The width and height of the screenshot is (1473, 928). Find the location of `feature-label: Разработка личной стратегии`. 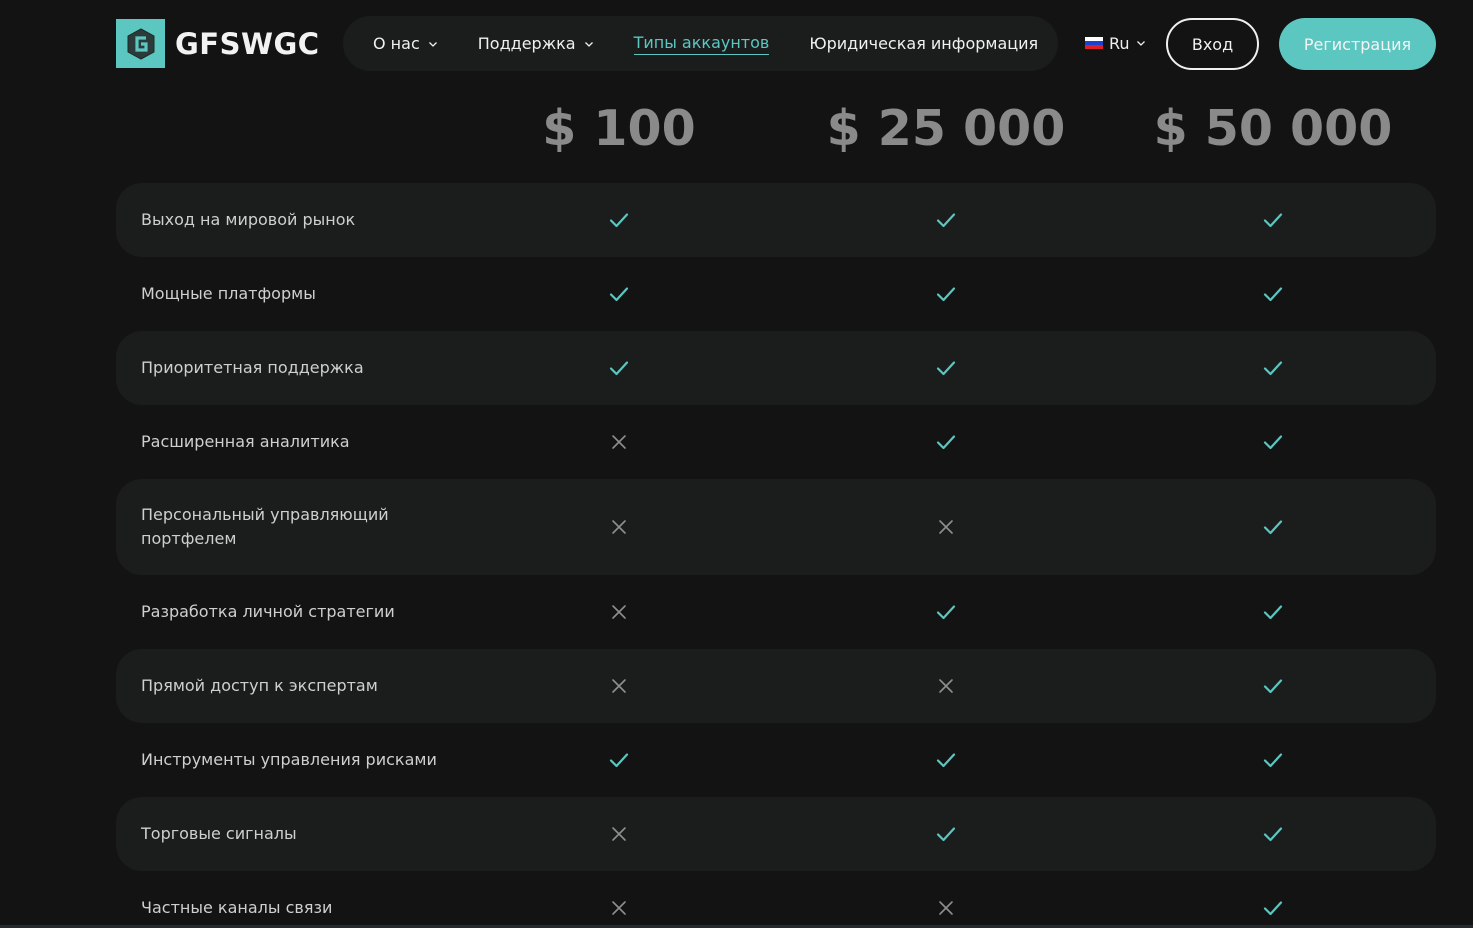

feature-label: Разработка личной стратегии is located at coordinates (268, 611).